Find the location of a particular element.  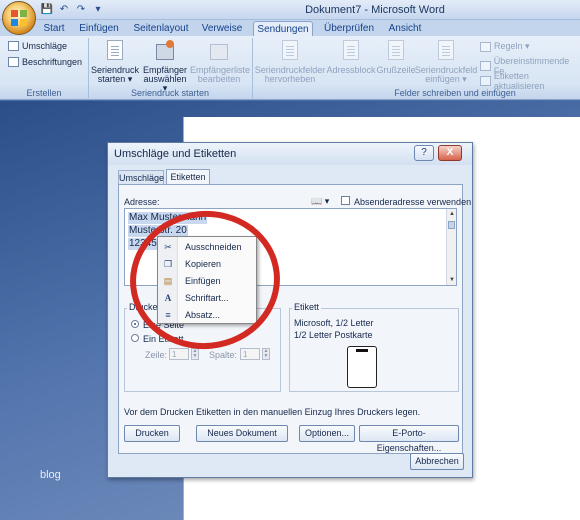

umschlaege-label: Umschläge is located at coordinates (45, 46).